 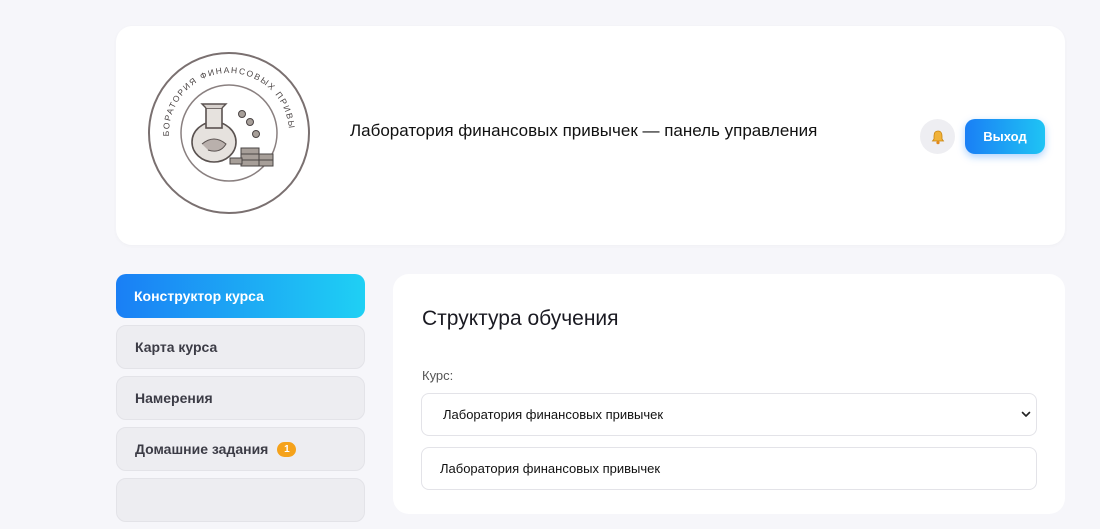 What do you see at coordinates (1026, 414) in the screenshot?
I see `chevron-down-icon` at bounding box center [1026, 414].